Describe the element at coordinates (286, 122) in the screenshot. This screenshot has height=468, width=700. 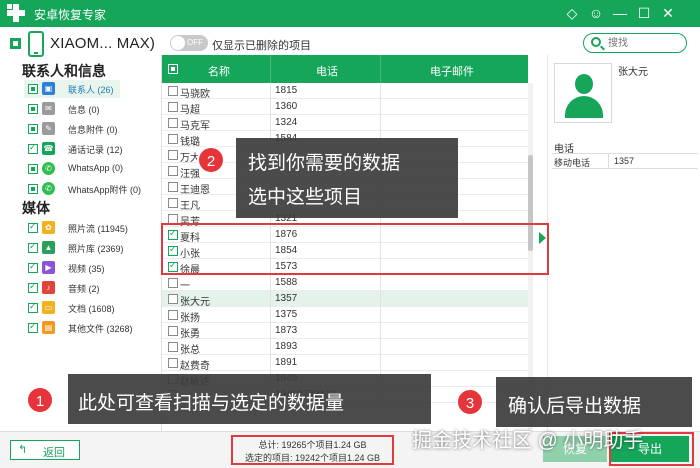
I see `cell-phone: 1324` at that location.